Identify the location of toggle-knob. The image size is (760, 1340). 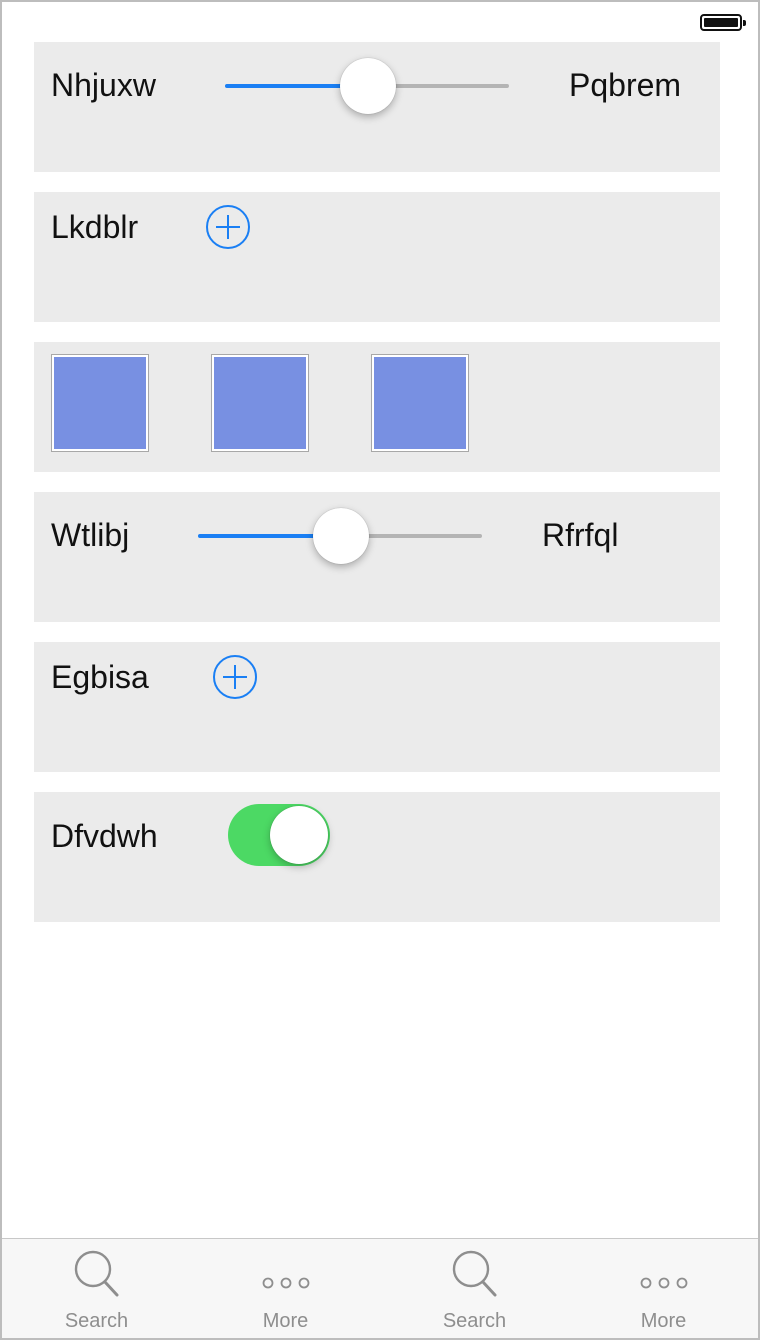
(299, 835).